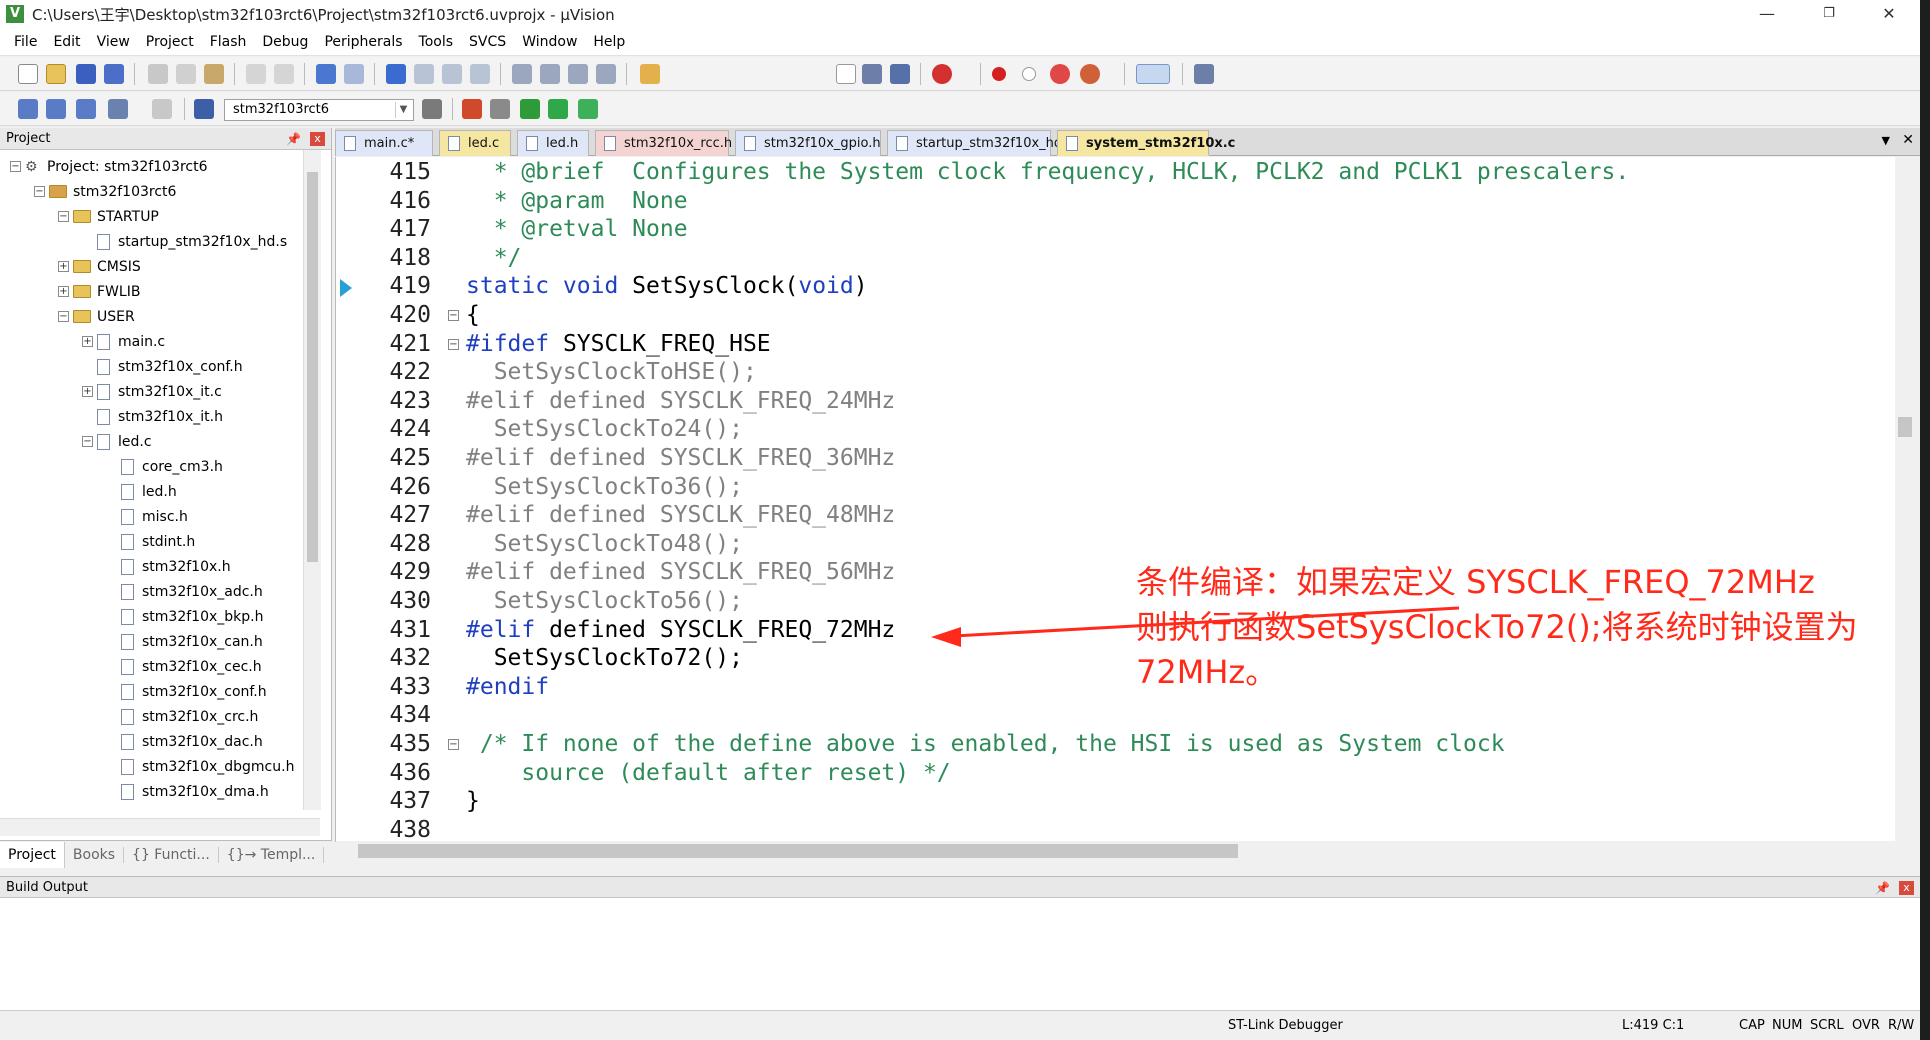 Image resolution: width=1930 pixels, height=1040 pixels. I want to click on tree-item: stm32f10x_can.h, so click(184, 641).